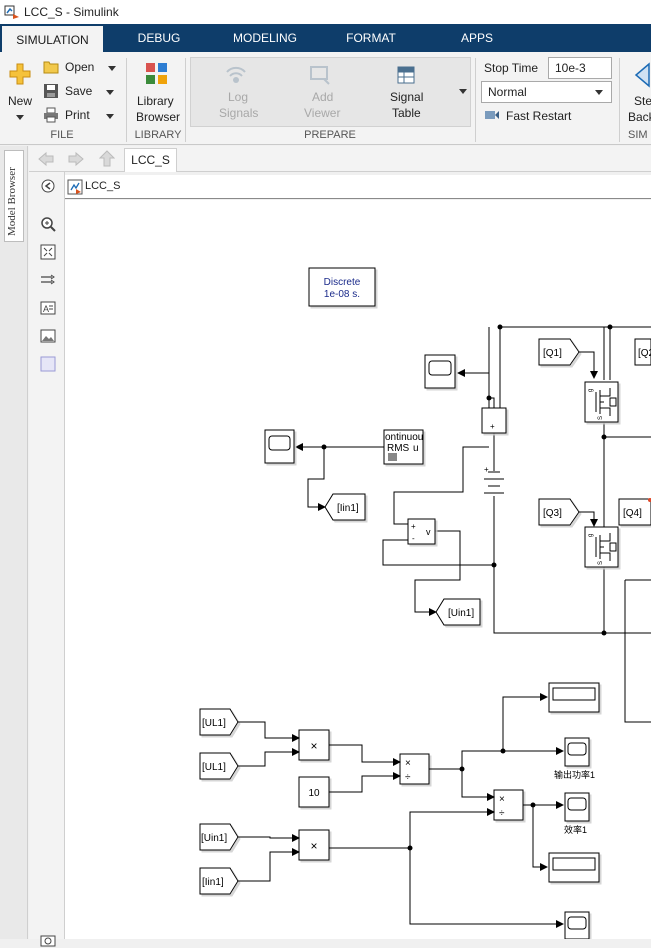 The image size is (651, 948). I want to click on save-icon, so click(51, 91).